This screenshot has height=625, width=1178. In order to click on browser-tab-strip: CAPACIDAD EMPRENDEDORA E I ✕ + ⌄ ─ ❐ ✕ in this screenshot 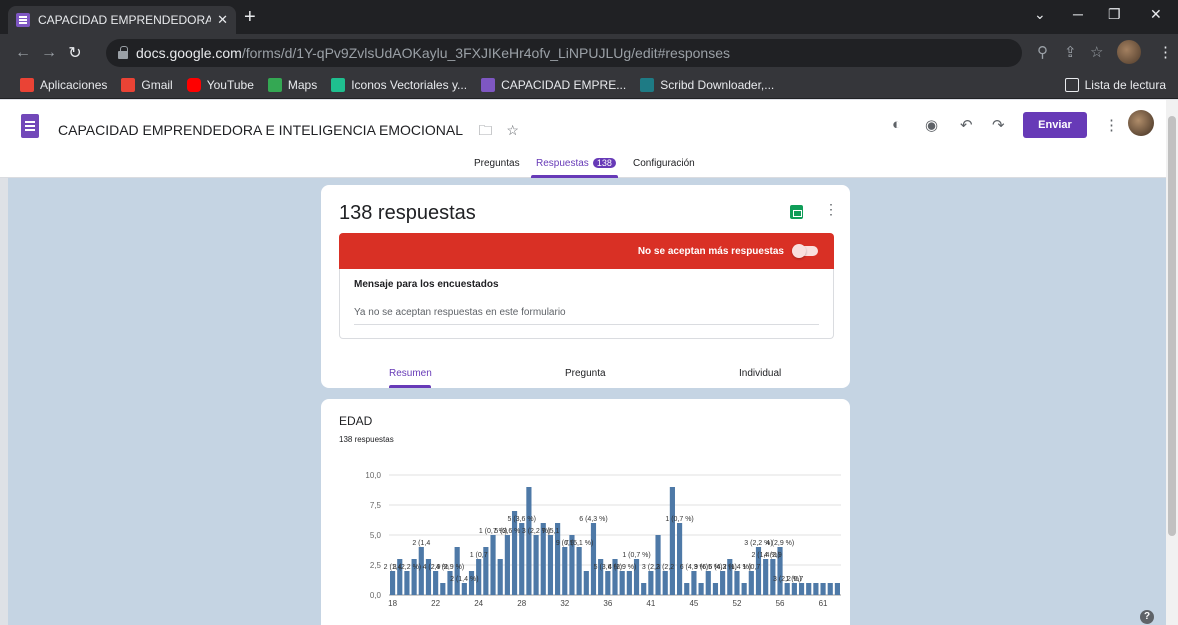, I will do `click(589, 17)`.